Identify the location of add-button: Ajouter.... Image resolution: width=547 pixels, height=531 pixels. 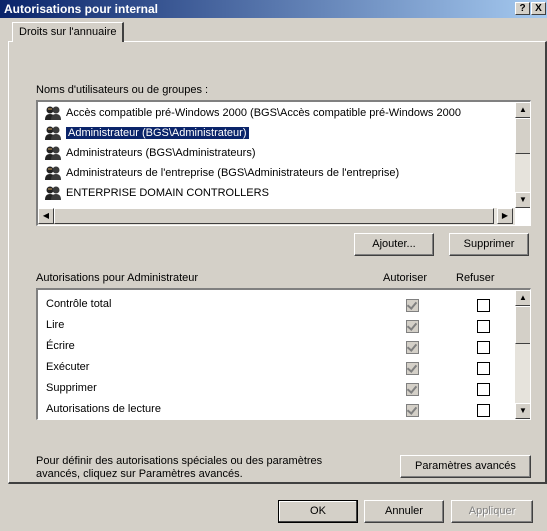
(394, 244).